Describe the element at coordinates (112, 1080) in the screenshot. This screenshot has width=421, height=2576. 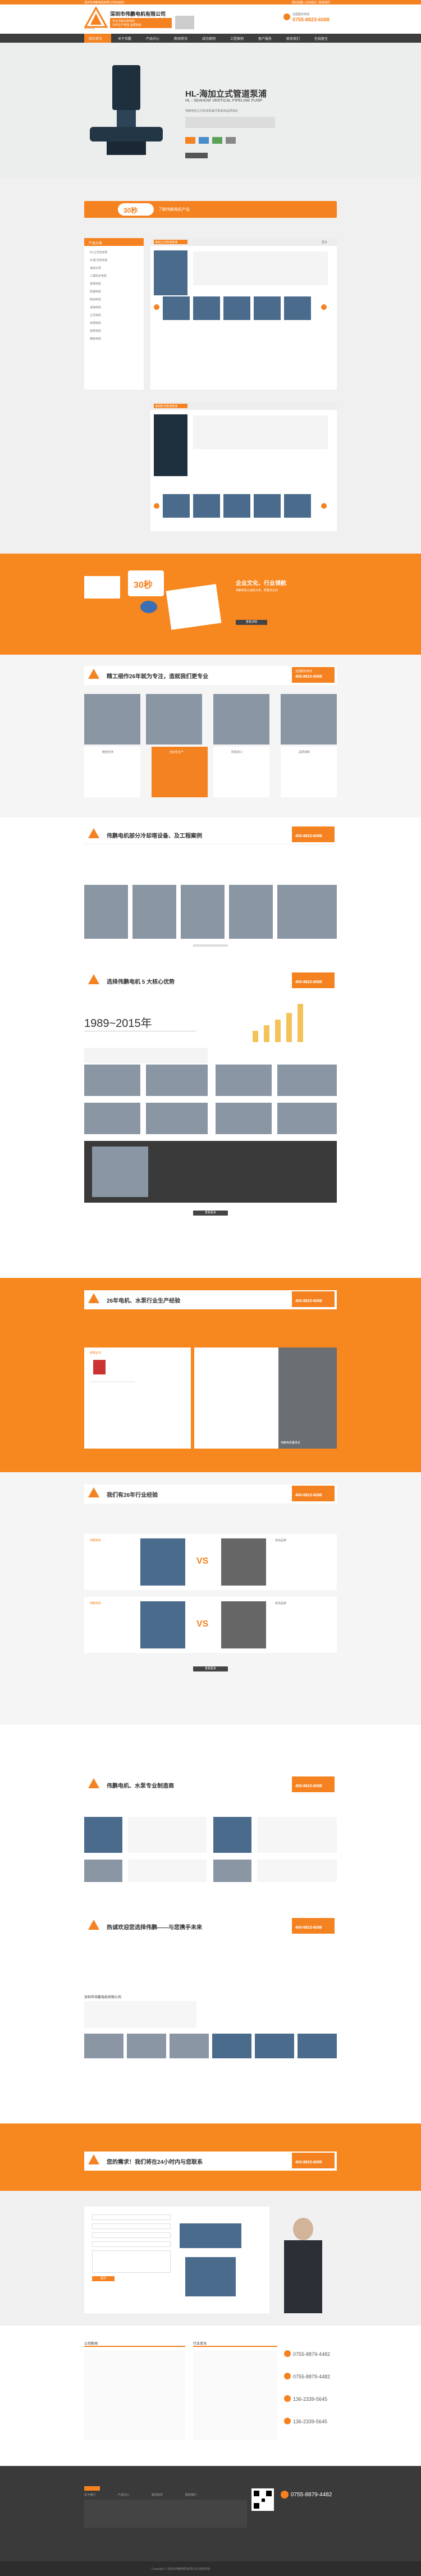
I see `why-image` at that location.